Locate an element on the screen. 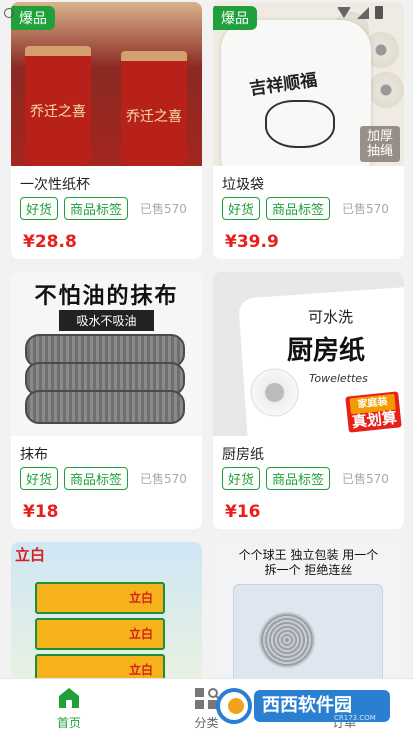 The image size is (413, 734). product-card: 个个球王 独立包装 用一个拆一个 拒绝连丝 is located at coordinates (308, 612).